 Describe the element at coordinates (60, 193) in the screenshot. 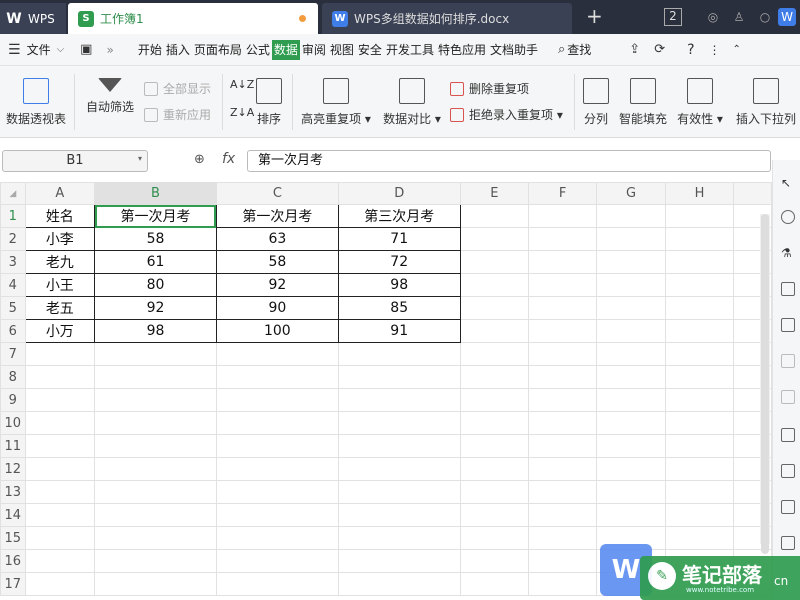

I see `column-header: A` at that location.